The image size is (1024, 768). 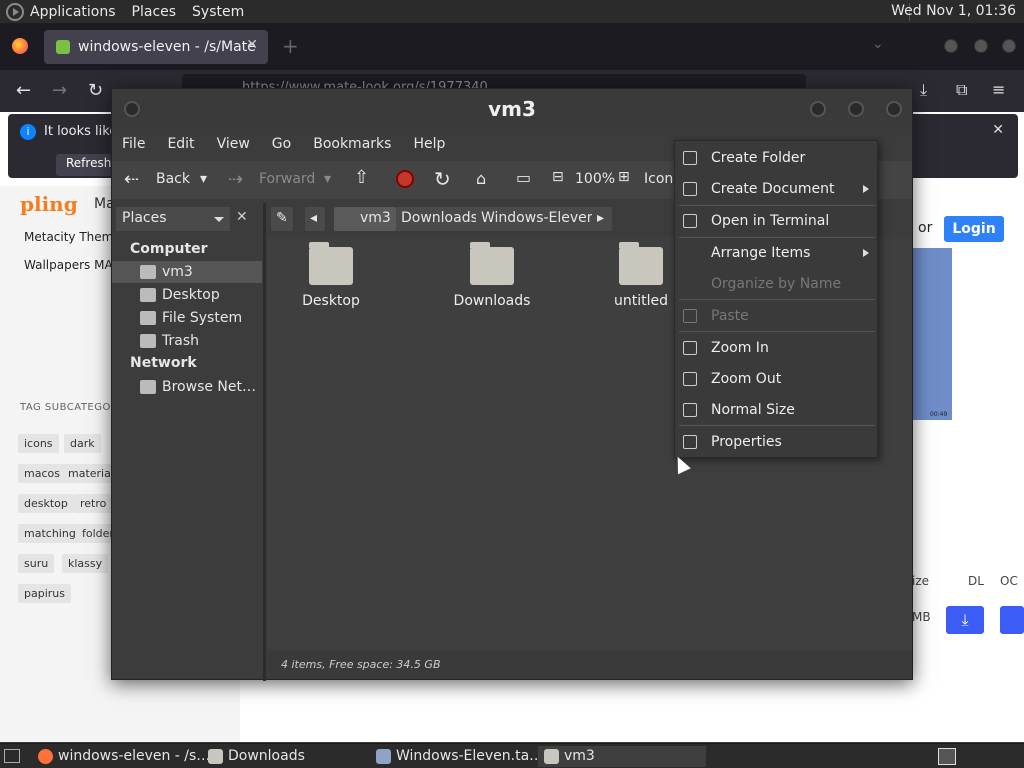 I want to click on new-tab-icon: +, so click(x=290, y=46).